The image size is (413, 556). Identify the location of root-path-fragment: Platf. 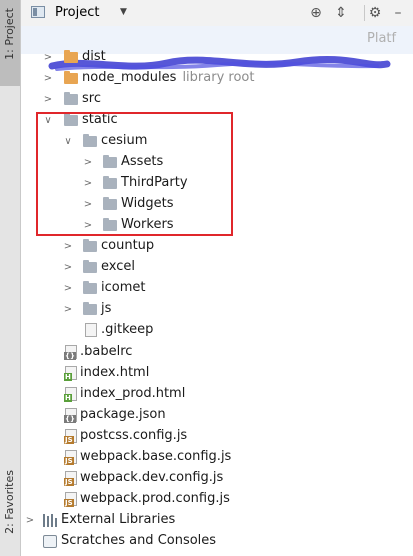
(382, 38).